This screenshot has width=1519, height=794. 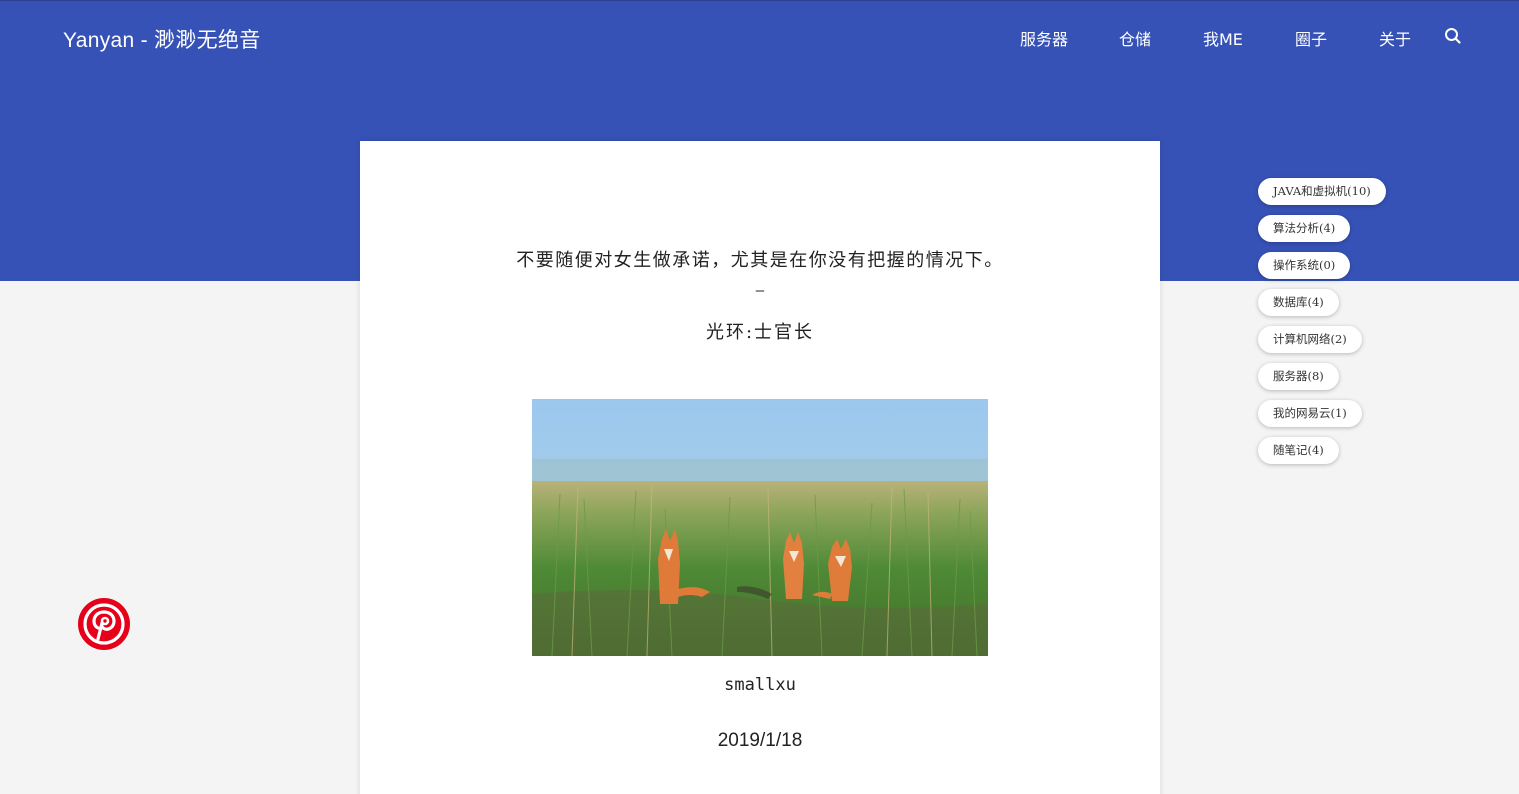 What do you see at coordinates (1135, 38) in the screenshot?
I see `nav-item-storage: 仓储` at bounding box center [1135, 38].